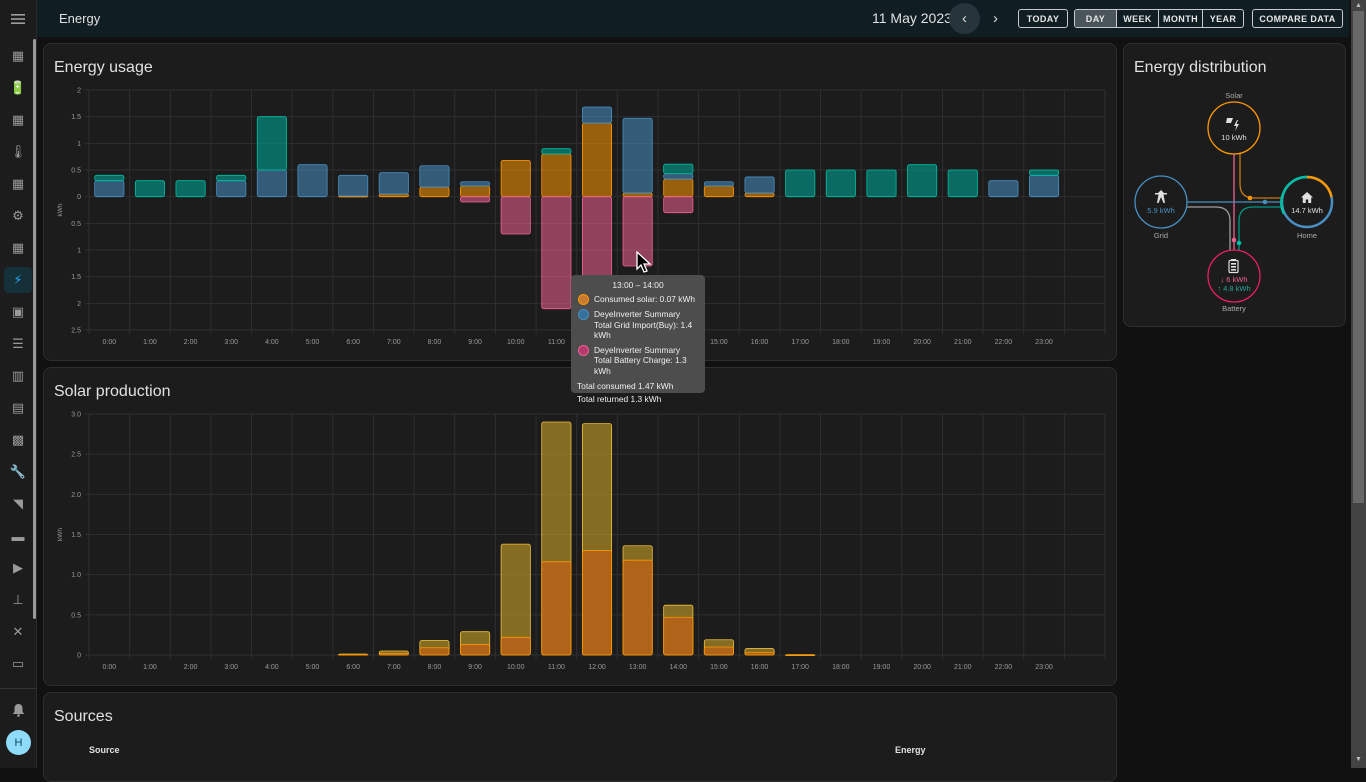  What do you see at coordinates (963, 667) in the screenshot?
I see `solar-xtick-label: 21:00` at bounding box center [963, 667].